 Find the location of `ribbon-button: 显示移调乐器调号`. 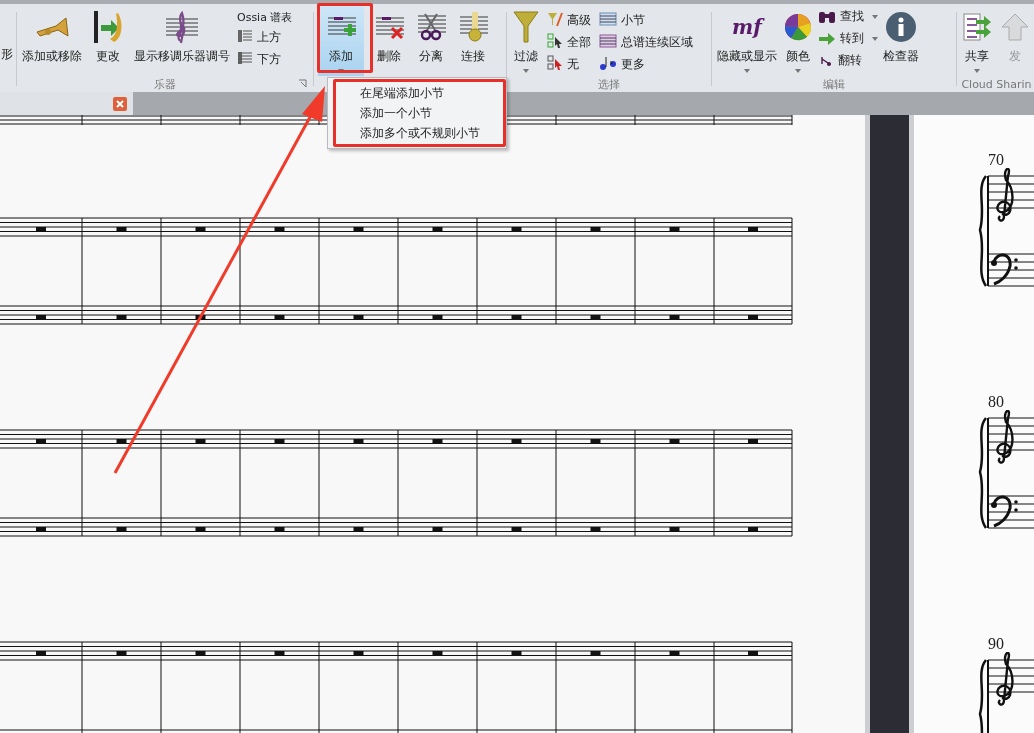

ribbon-button: 显示移调乐器调号 is located at coordinates (182, 41).